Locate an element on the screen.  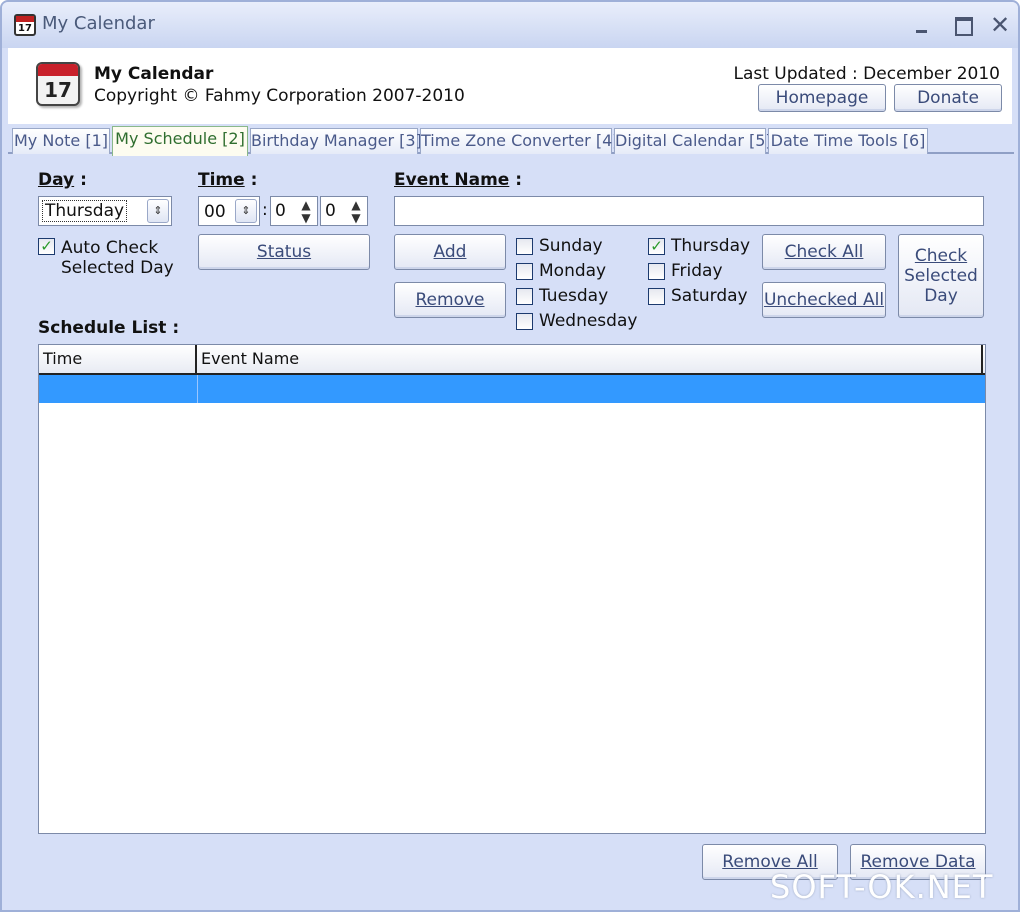
homepage-button: Homepage is located at coordinates (822, 98).